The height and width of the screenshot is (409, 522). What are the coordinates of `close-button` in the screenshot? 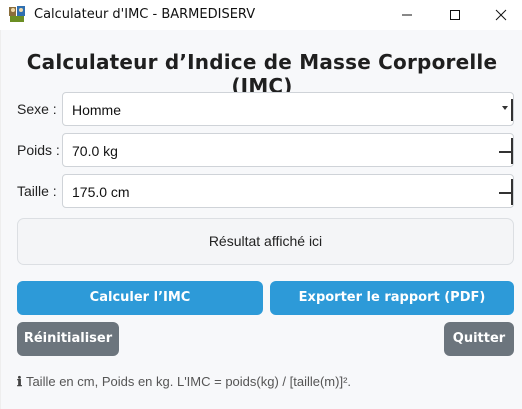 It's located at (500, 15).